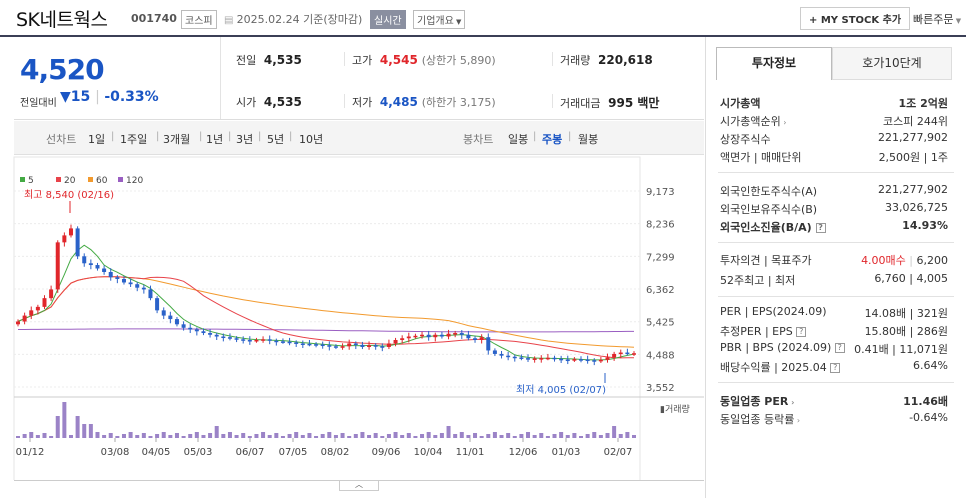 The image size is (966, 498). Describe the element at coordinates (588, 139) in the screenshot. I see `candle-monthly: 월봉` at that location.